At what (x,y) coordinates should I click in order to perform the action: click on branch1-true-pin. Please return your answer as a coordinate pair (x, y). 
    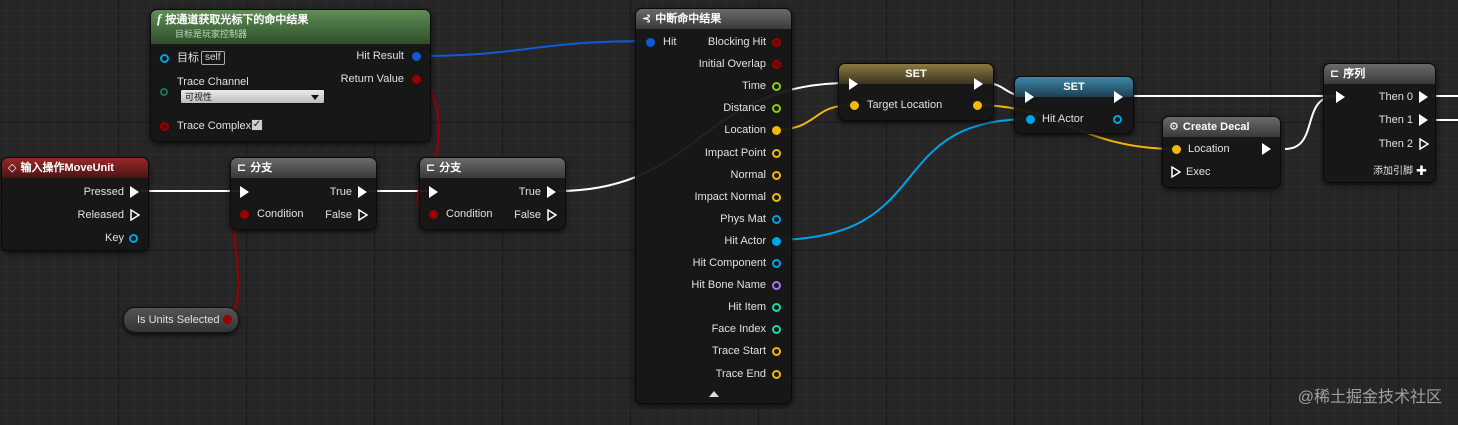
    Looking at the image, I should click on (362, 192).